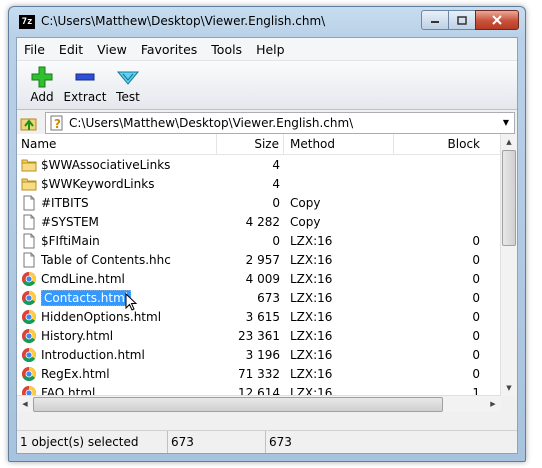 This screenshot has width=542, height=468. What do you see at coordinates (509, 404) in the screenshot?
I see `scroll-corner` at bounding box center [509, 404].